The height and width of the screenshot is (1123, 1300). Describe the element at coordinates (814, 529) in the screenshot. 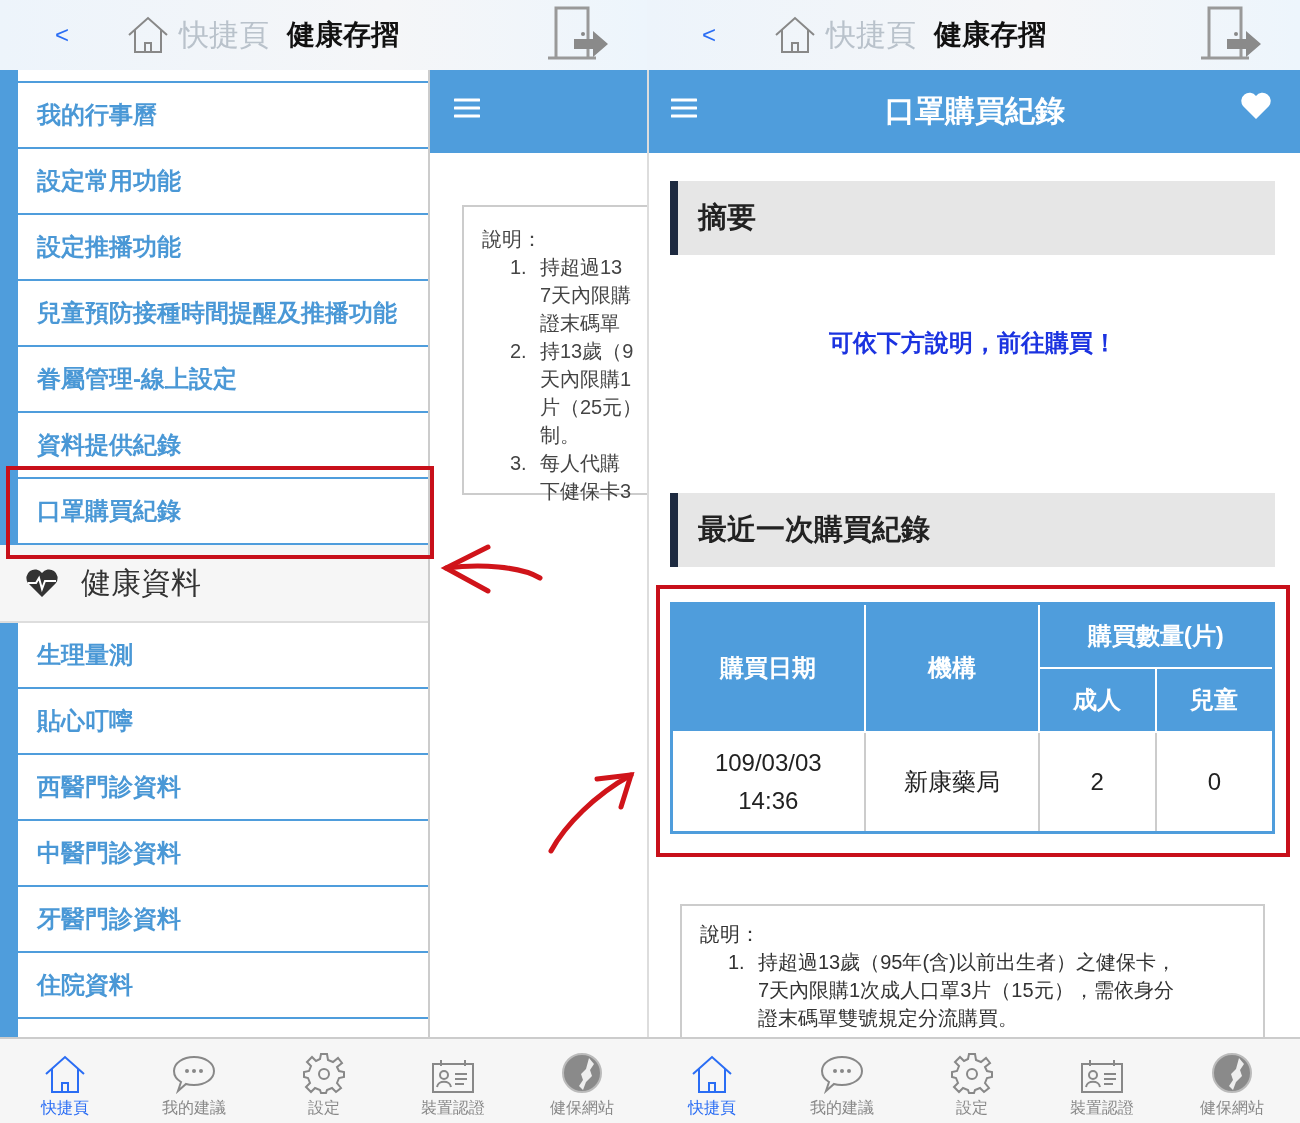

I see `section-title: 最近一次購買紀錄` at that location.